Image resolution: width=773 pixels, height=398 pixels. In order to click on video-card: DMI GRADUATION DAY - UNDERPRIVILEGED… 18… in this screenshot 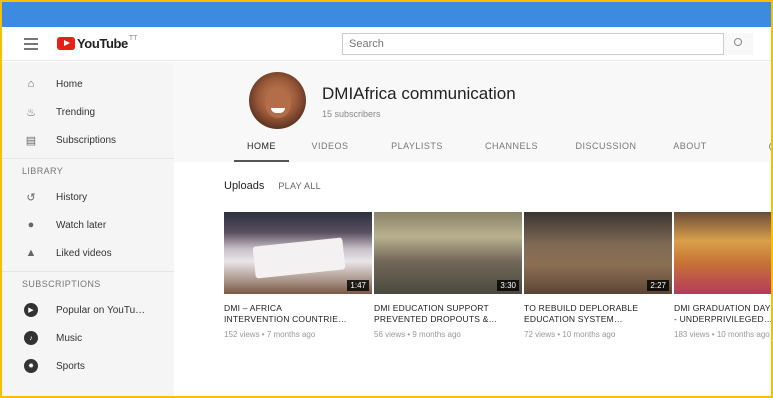, I will do `click(722, 275)`.